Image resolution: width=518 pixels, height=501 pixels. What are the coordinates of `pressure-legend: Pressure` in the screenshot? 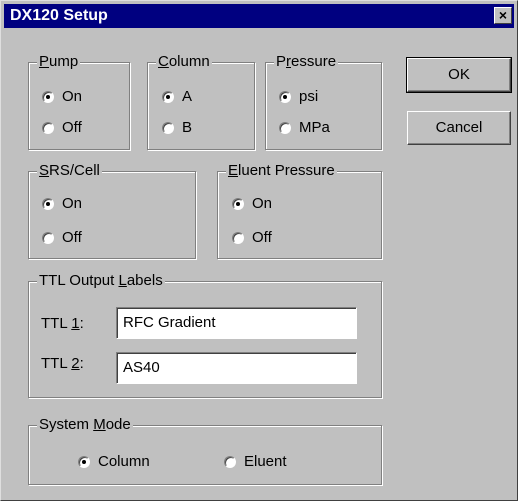 It's located at (306, 62).